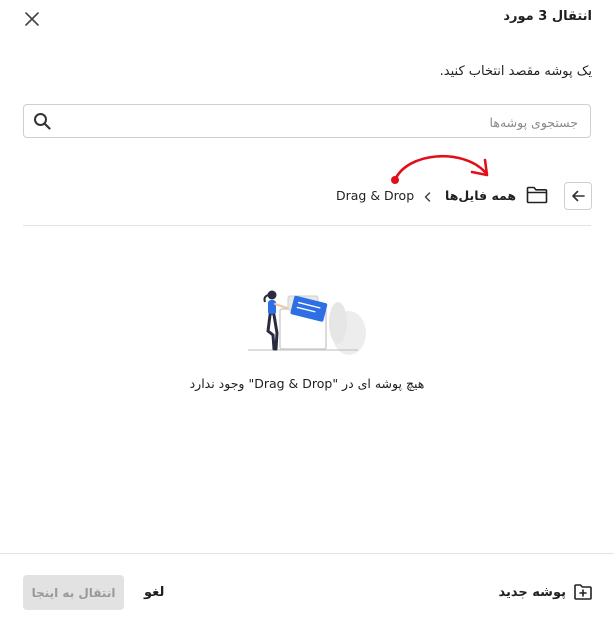  What do you see at coordinates (440, 169) in the screenshot?
I see `annotation-arrow-icon` at bounding box center [440, 169].